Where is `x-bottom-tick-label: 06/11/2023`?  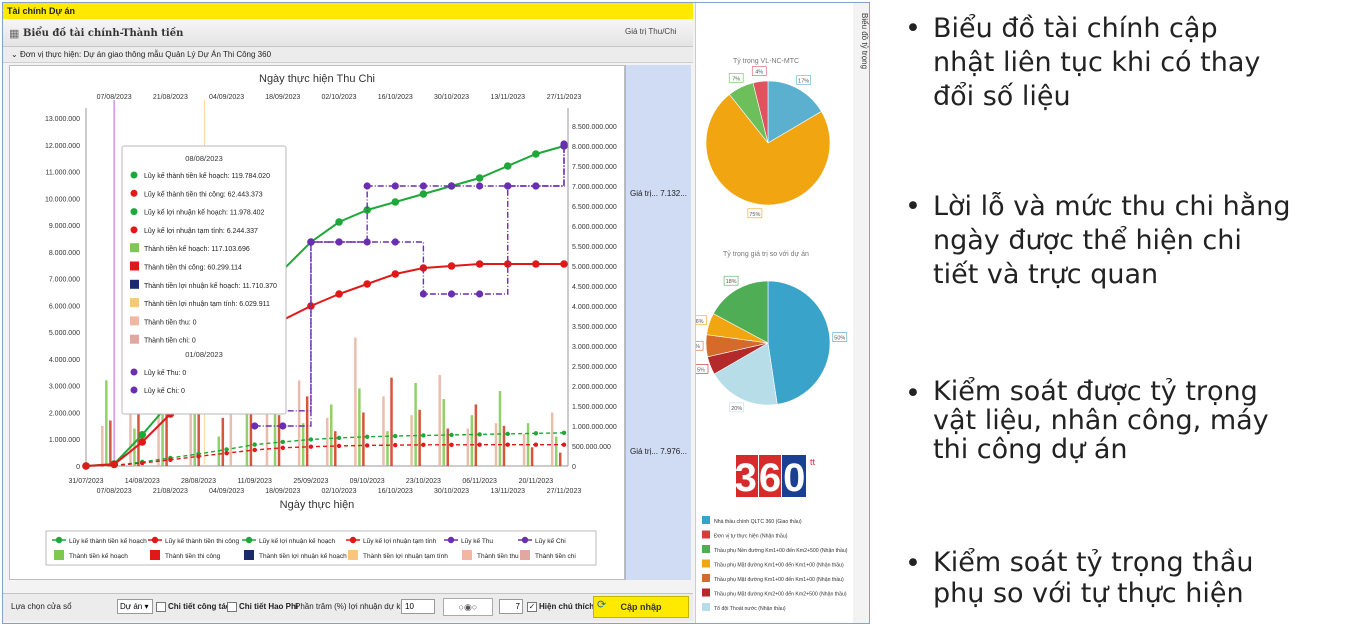 x-bottom-tick-label: 06/11/2023 is located at coordinates (479, 481).